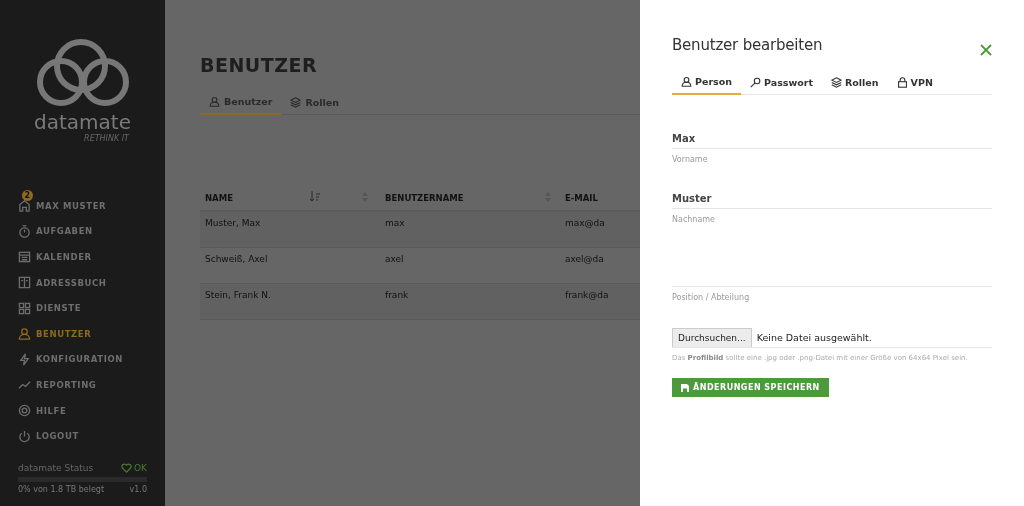 This screenshot has width=1024, height=506. What do you see at coordinates (27, 196) in the screenshot?
I see `notification-badge: 2` at bounding box center [27, 196].